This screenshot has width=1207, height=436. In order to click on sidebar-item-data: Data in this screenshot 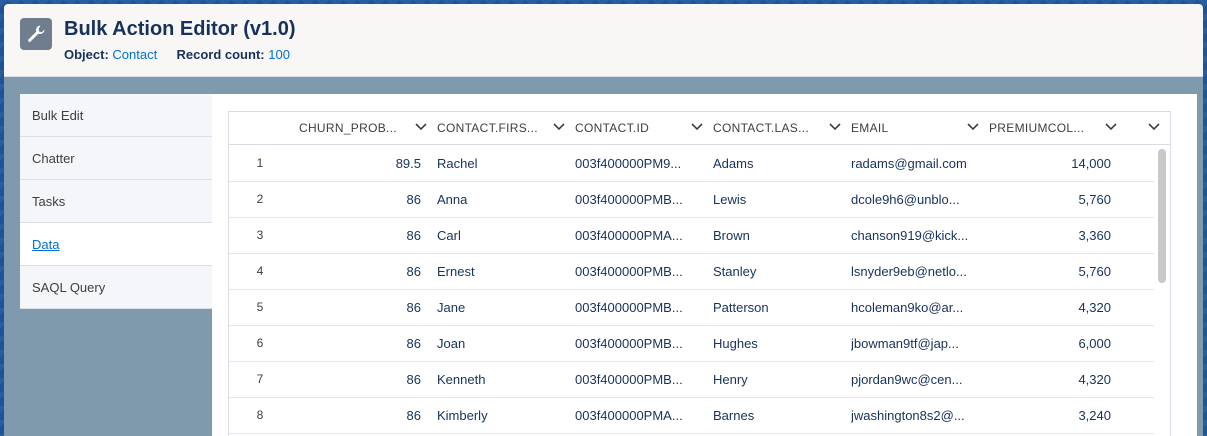, I will do `click(116, 244)`.